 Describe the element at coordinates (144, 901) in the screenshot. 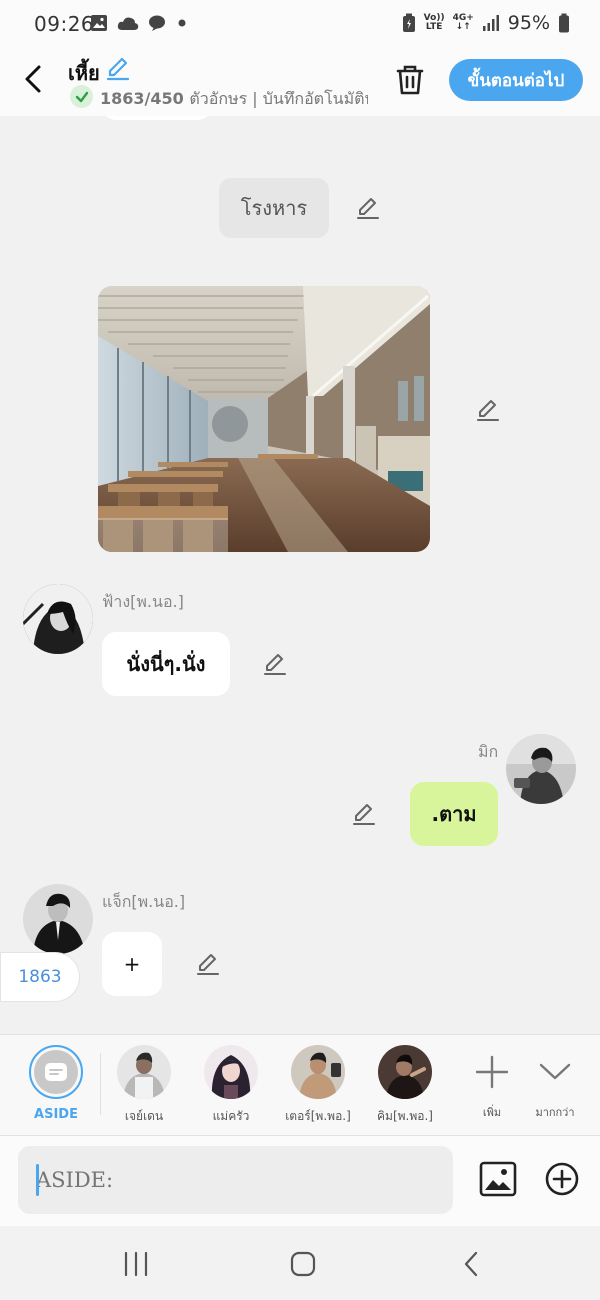

I see `sender-name: แจ็ก[พ.นอ.]` at that location.